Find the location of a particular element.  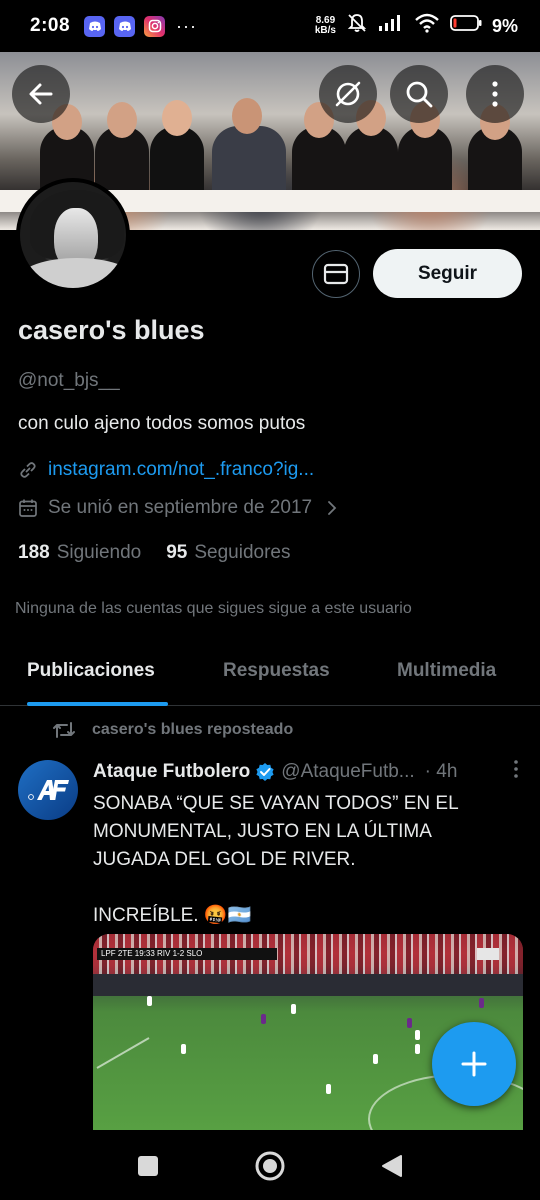

active-tab-indicator is located at coordinates (97, 704).